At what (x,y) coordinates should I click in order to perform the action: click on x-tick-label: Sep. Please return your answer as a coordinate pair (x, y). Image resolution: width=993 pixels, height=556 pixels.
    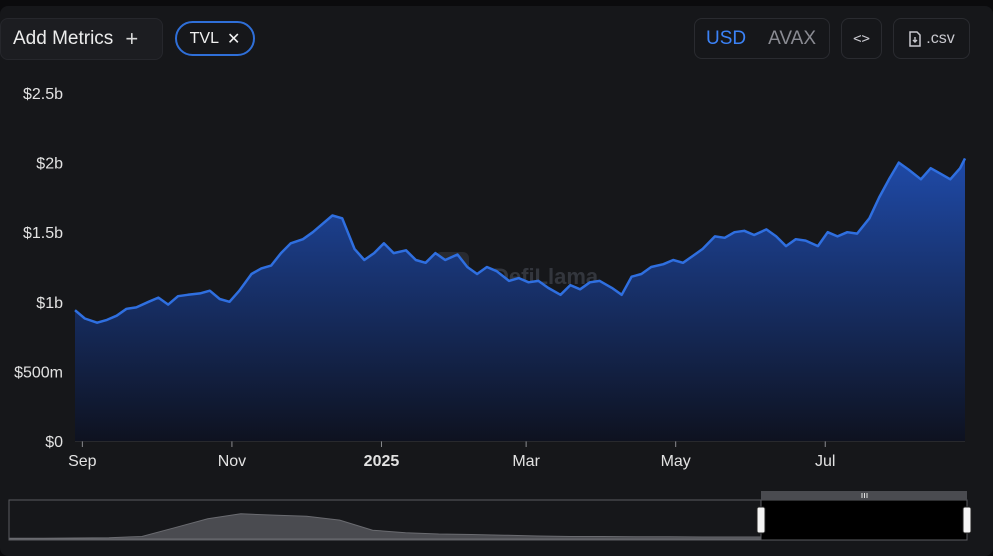
    Looking at the image, I should click on (82, 461).